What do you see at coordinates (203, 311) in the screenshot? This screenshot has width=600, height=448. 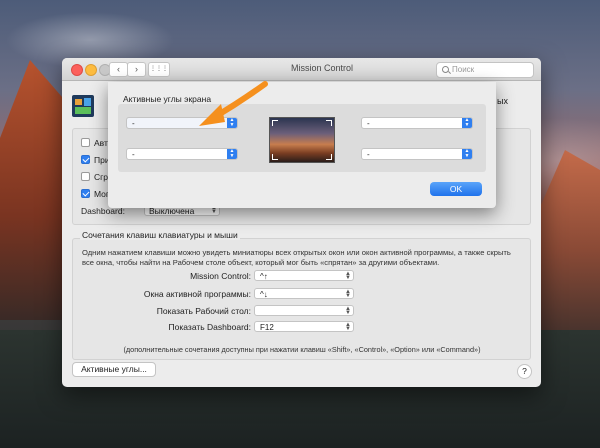 I see `shortcut-label-show-desktop: Показать Рабочий стол:` at bounding box center [203, 311].